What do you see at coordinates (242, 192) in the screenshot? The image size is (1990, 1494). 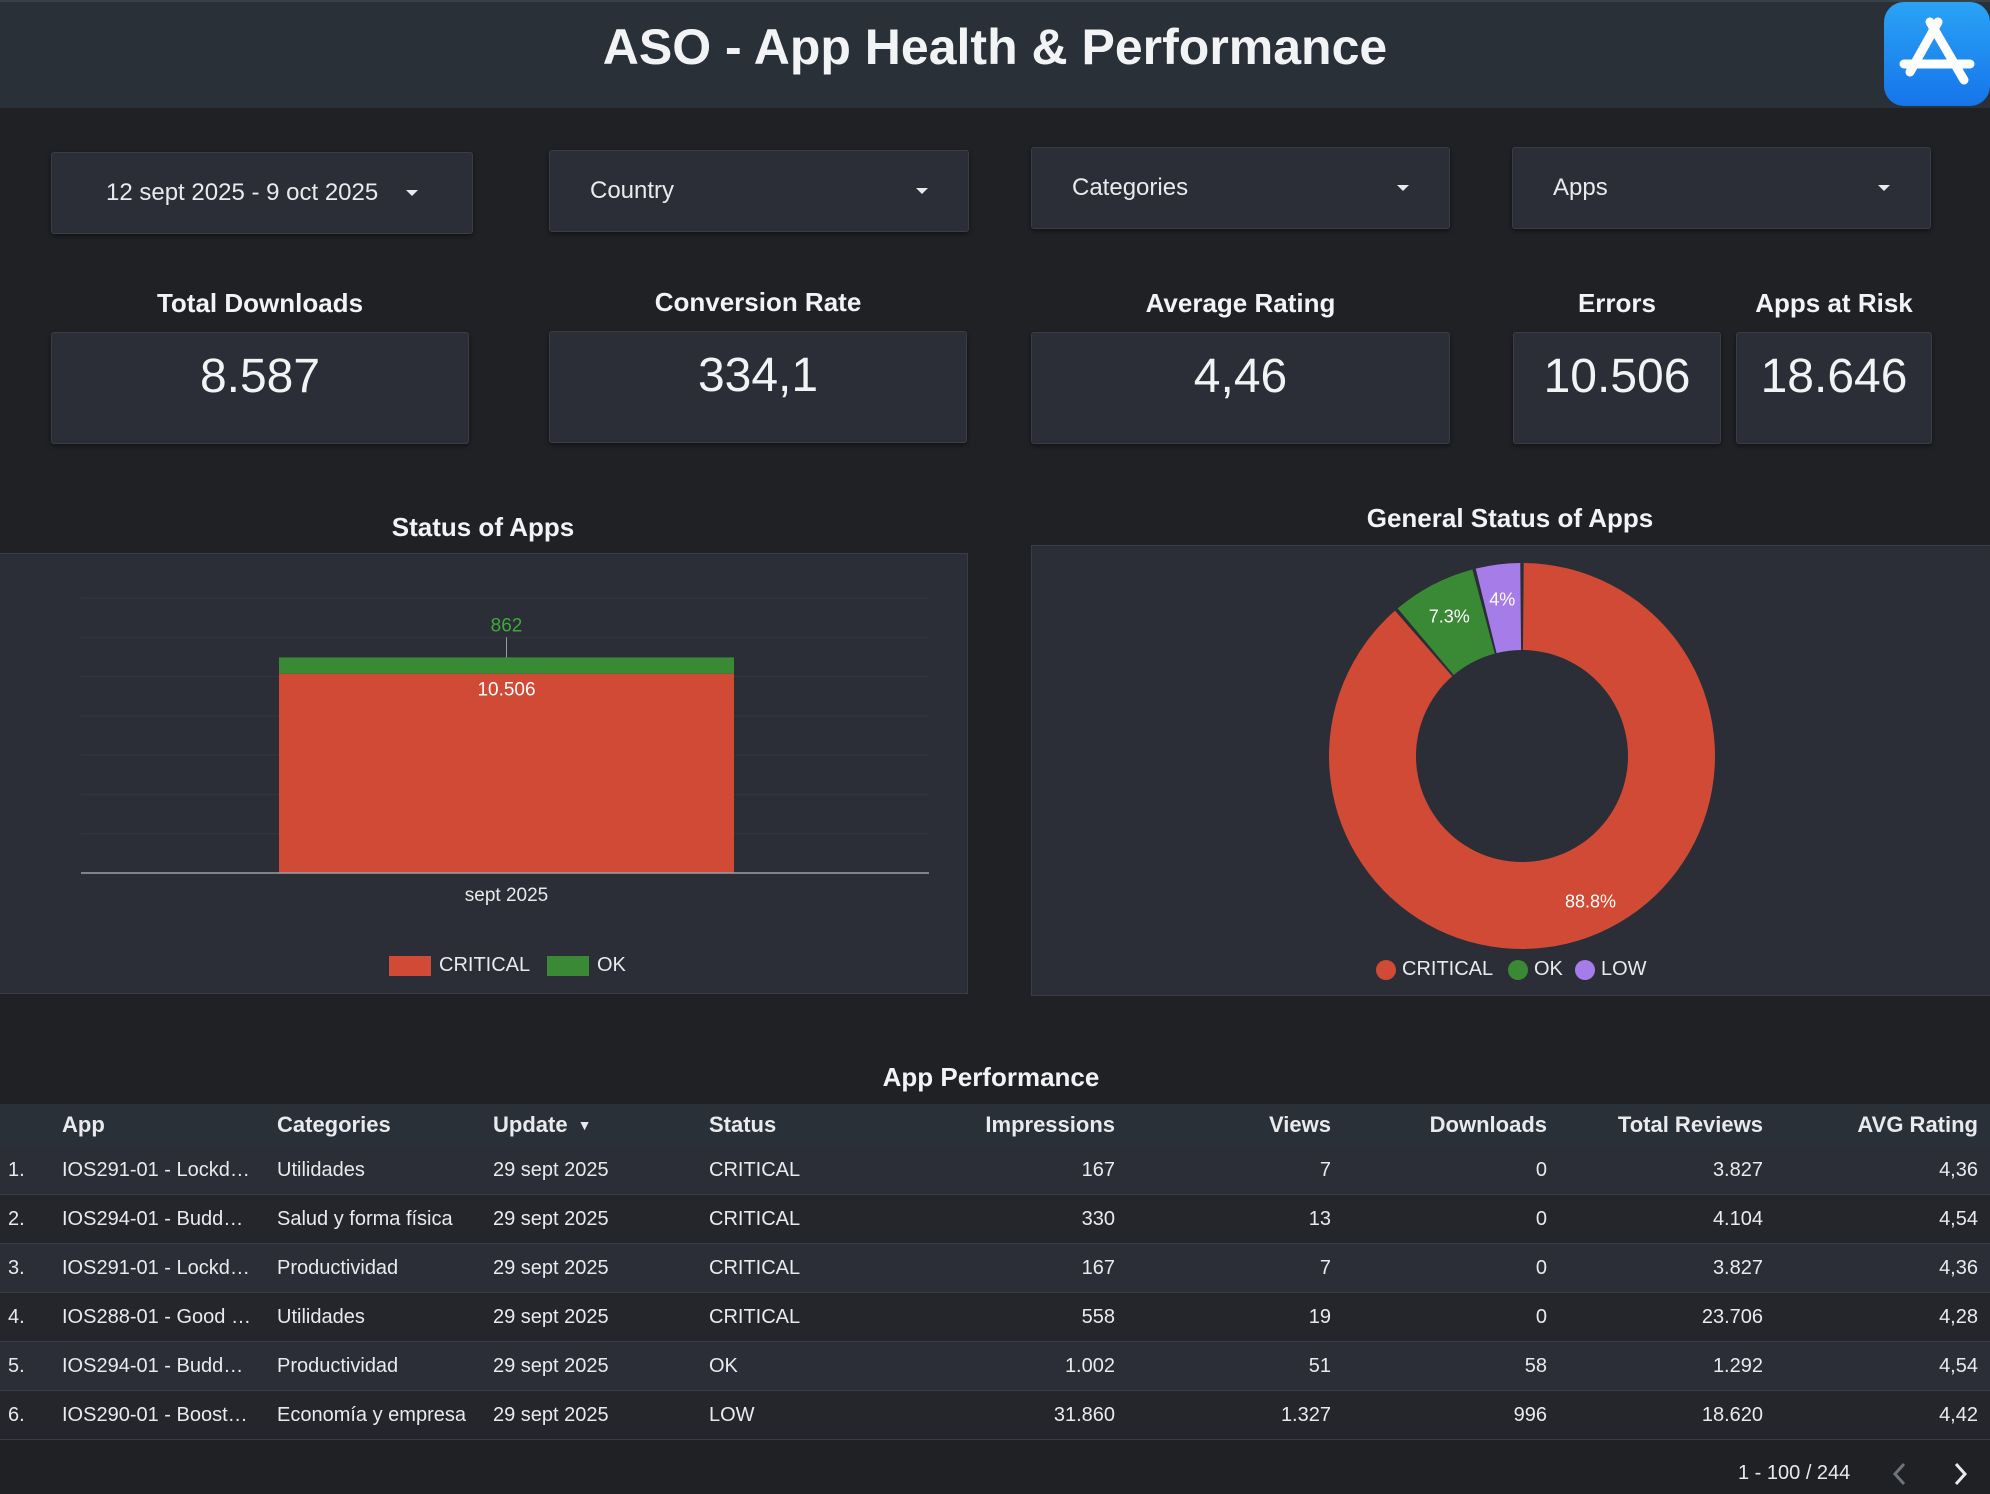 I see `date-range-label: 12 sept 2025 - 9 oct 2025` at bounding box center [242, 192].